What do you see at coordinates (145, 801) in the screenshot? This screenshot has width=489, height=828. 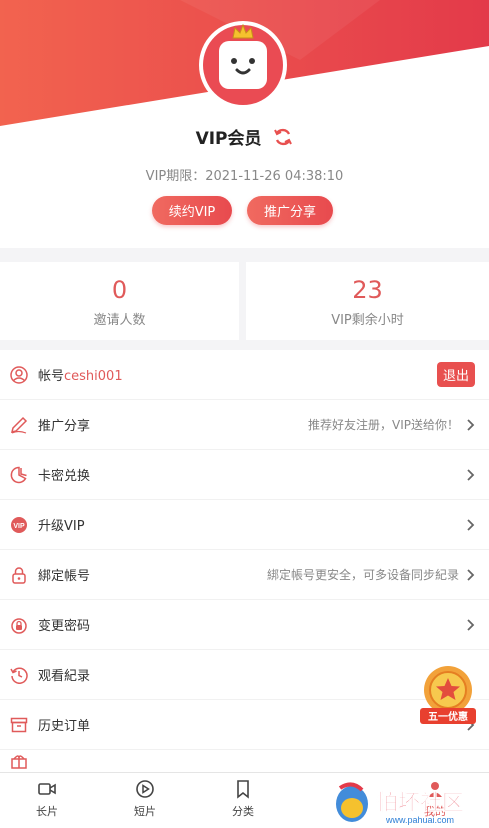 I see `tab-short-videos: 短片` at bounding box center [145, 801].